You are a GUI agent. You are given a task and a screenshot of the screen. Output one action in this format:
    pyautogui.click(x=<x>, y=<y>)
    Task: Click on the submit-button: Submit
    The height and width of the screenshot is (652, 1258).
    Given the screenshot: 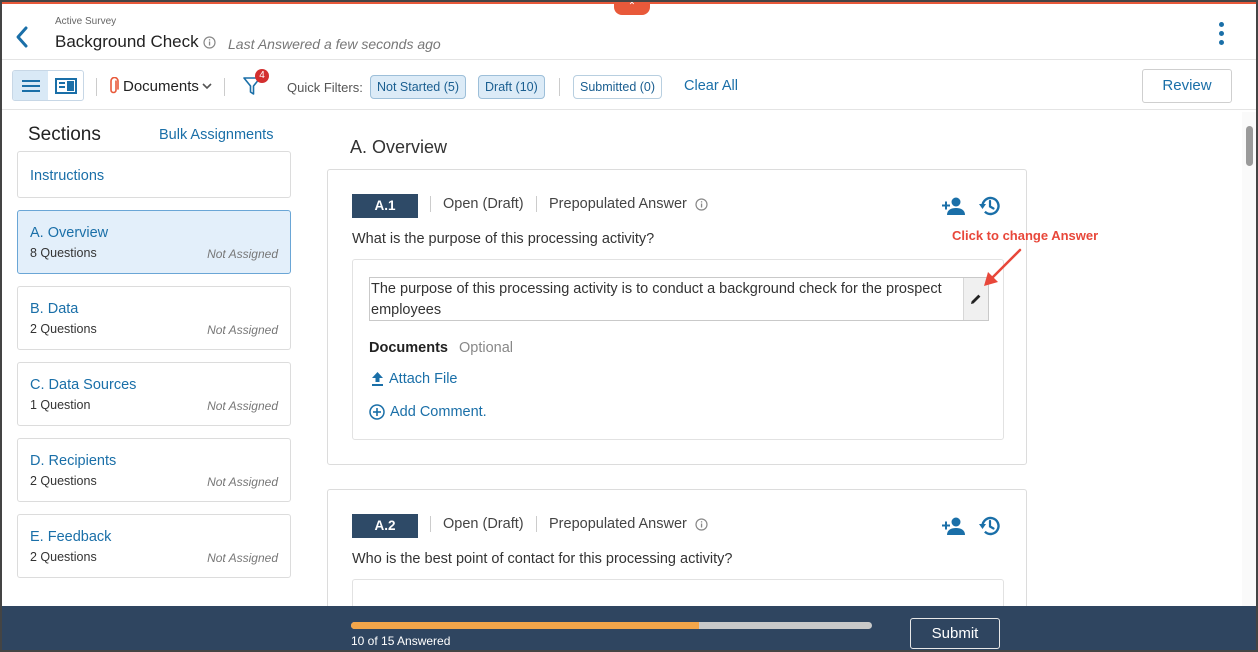 What is the action you would take?
    pyautogui.click(x=955, y=633)
    